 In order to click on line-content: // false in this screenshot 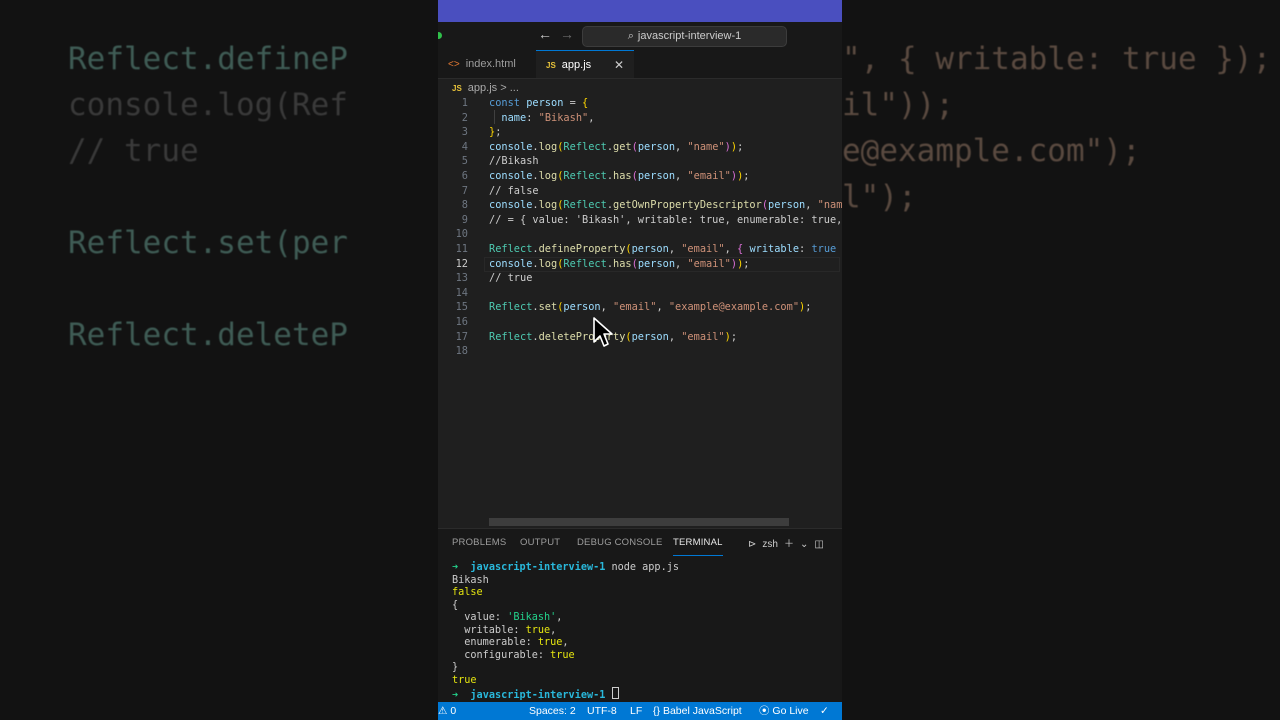, I will do `click(514, 190)`.